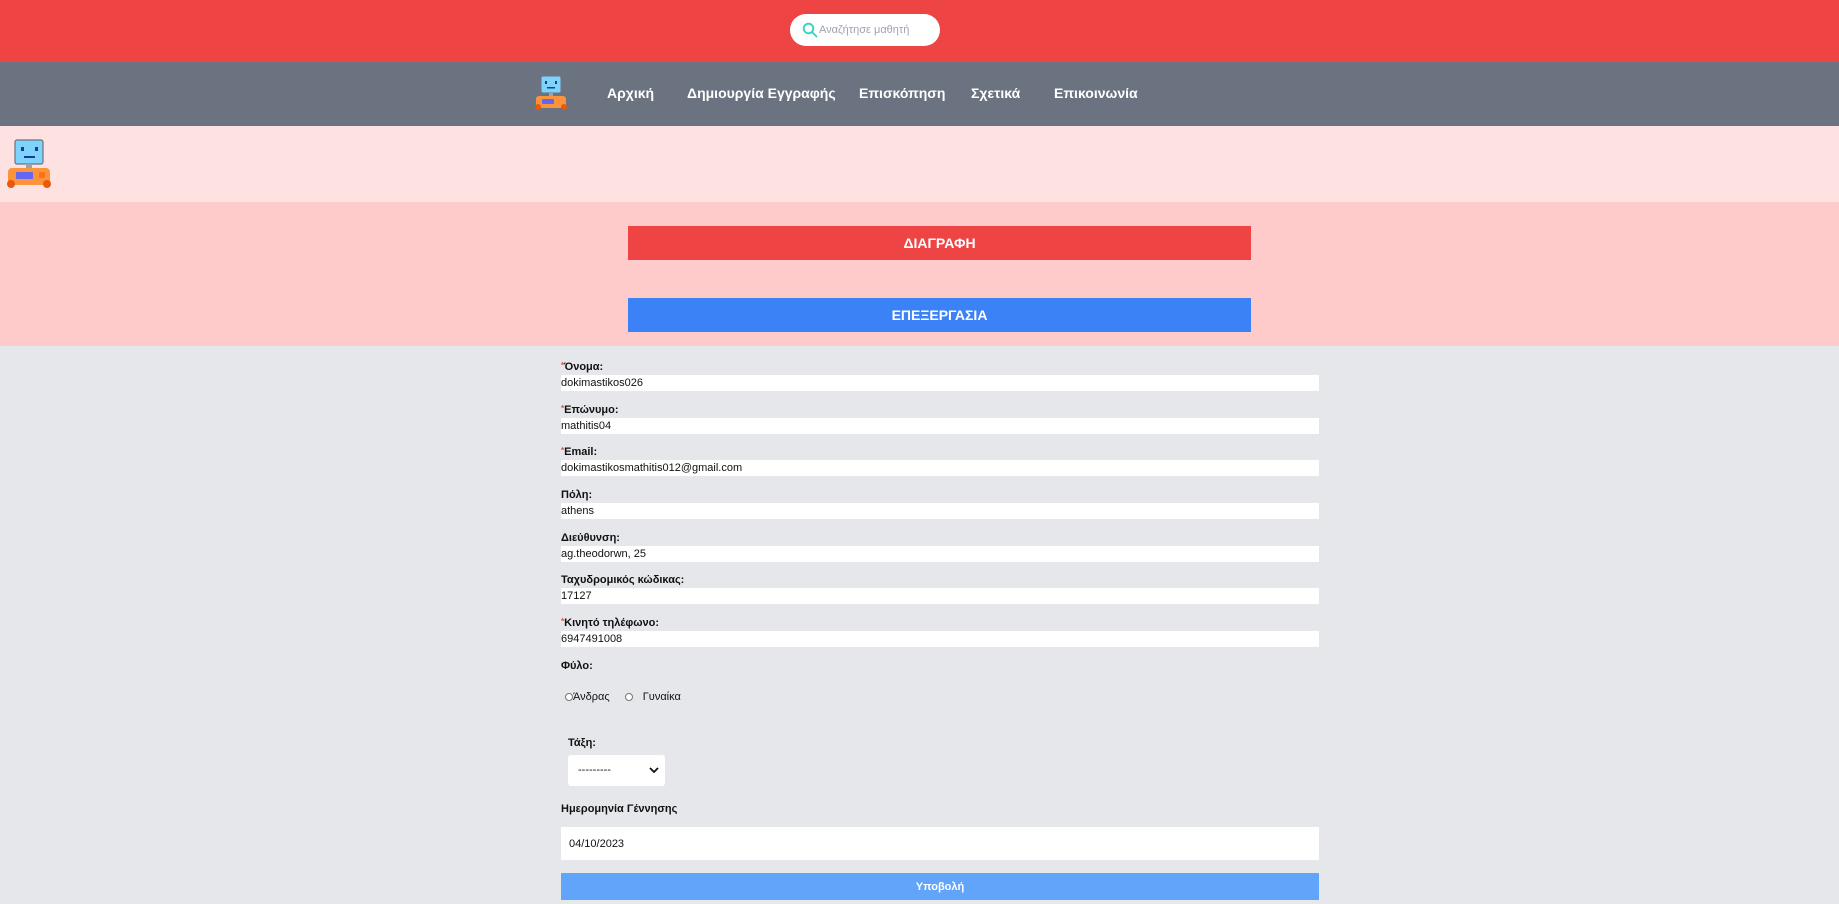  Describe the element at coordinates (940, 511) in the screenshot. I see `city-field` at that location.